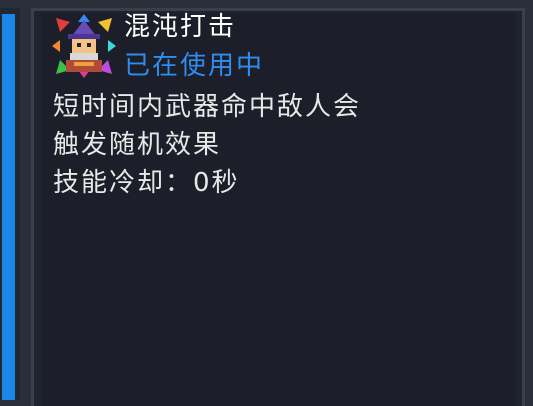  Describe the element at coordinates (123, 183) in the screenshot. I see `cooldown-label: 技能冷却：` at that location.